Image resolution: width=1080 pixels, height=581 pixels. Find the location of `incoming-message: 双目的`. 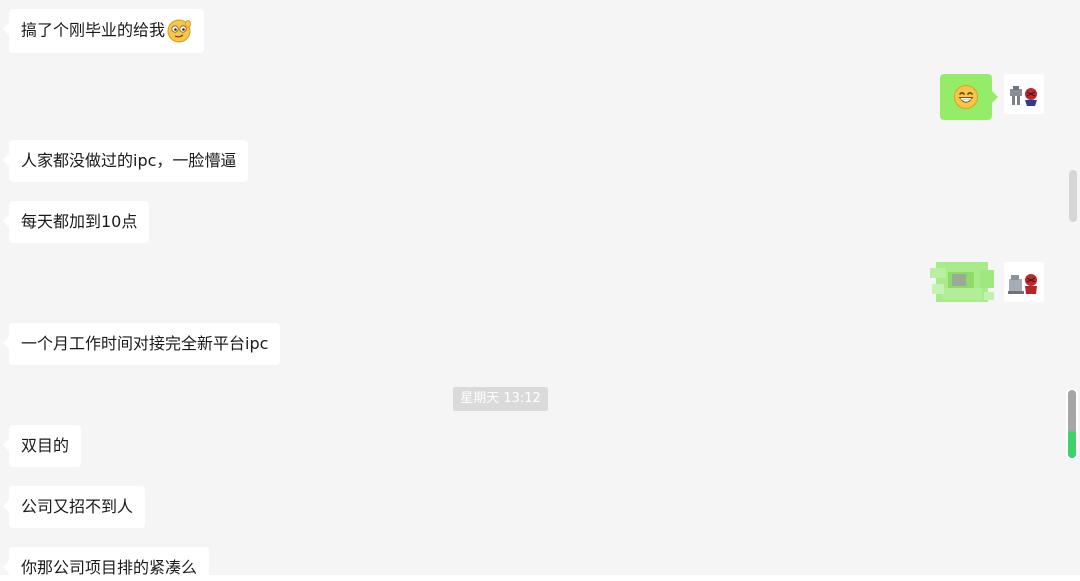

incoming-message: 双目的 is located at coordinates (42, 446).